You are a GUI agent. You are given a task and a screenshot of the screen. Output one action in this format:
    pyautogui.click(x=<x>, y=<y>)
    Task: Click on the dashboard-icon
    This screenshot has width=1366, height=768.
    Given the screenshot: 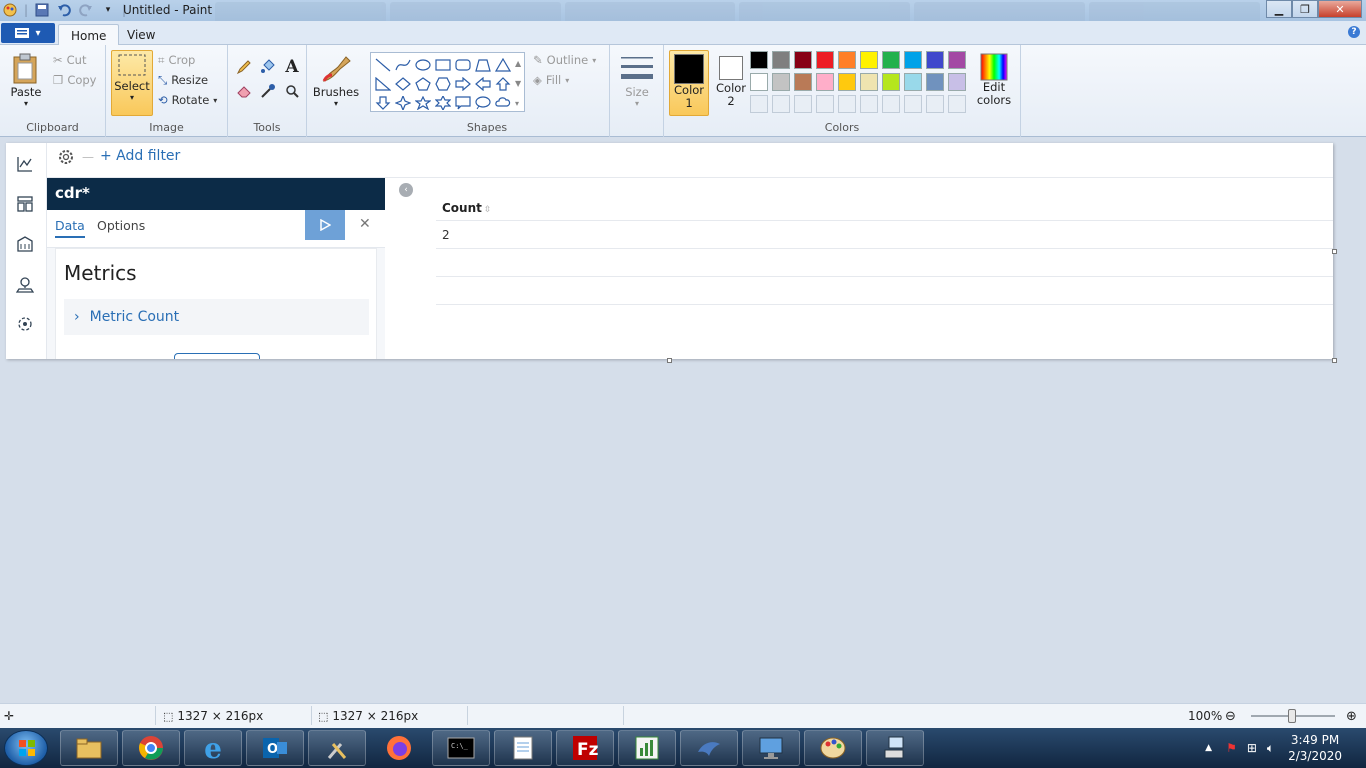 What is the action you would take?
    pyautogui.click(x=25, y=204)
    